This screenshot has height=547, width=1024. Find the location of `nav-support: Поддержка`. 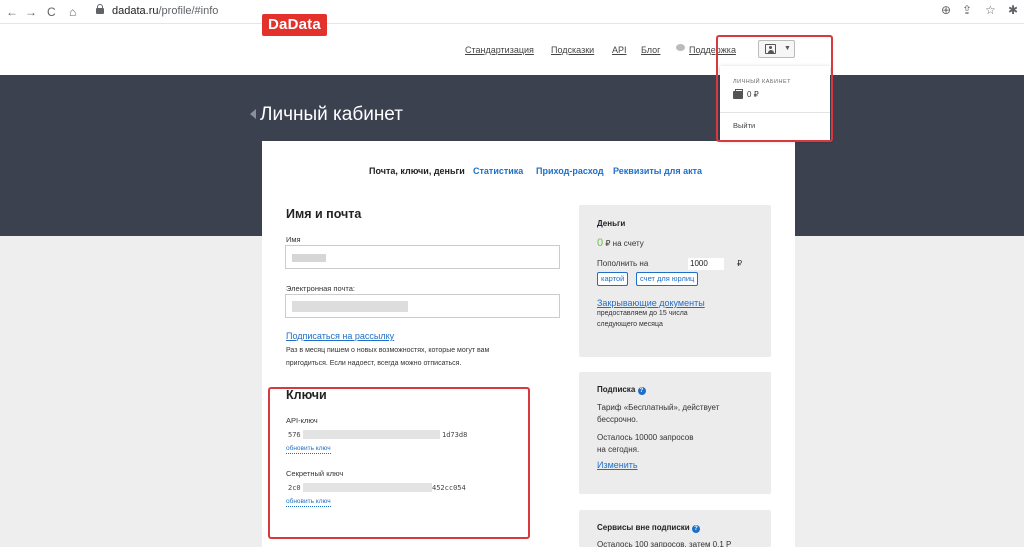

nav-support: Поддержка is located at coordinates (712, 50).